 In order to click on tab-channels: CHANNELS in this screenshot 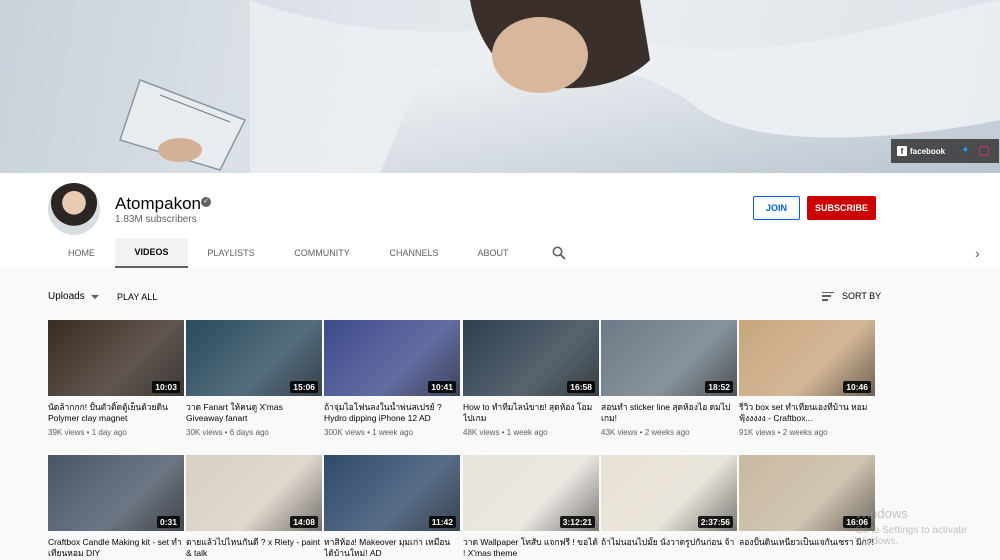, I will do `click(414, 253)`.